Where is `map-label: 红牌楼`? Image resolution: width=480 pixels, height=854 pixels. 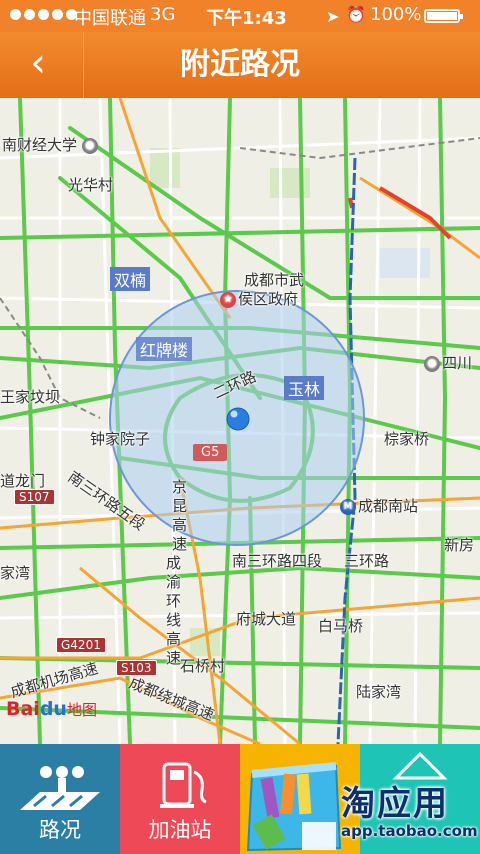 map-label: 红牌楼 is located at coordinates (164, 349).